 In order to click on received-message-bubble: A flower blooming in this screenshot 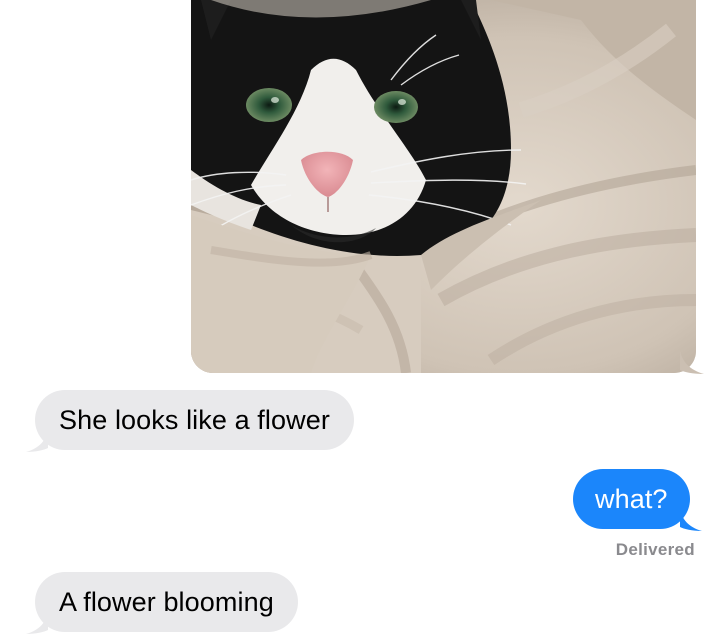, I will do `click(166, 602)`.